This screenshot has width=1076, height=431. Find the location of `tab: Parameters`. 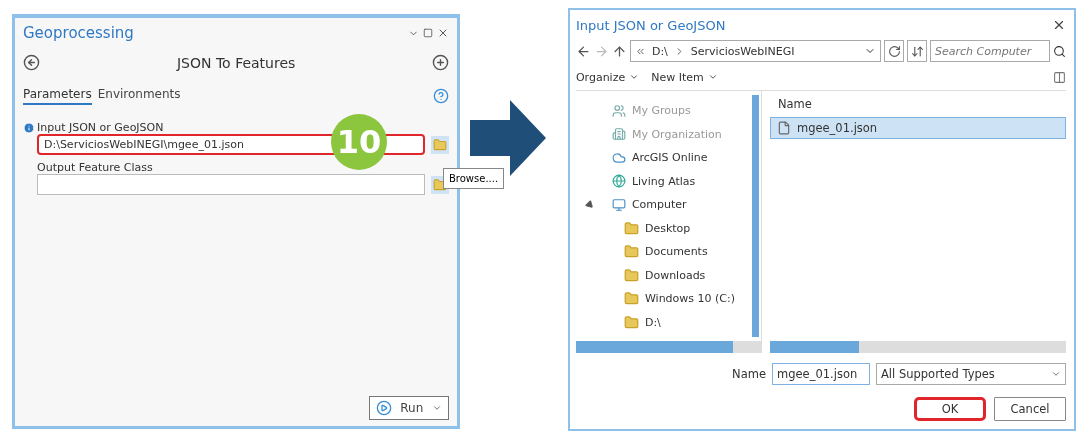

tab: Parameters is located at coordinates (57, 96).